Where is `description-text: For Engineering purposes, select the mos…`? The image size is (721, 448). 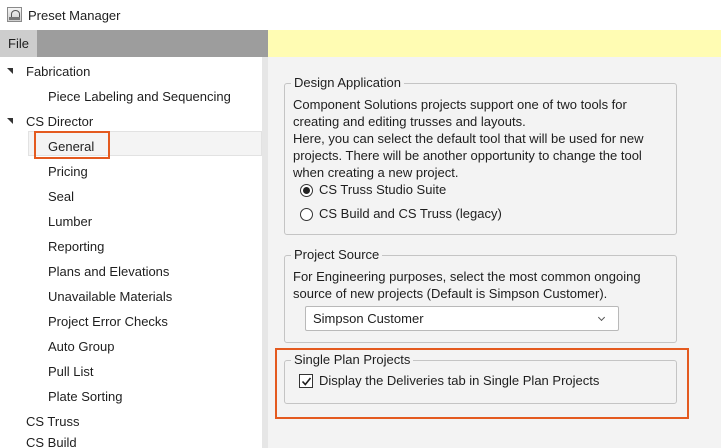 description-text: For Engineering purposes, select the mos… is located at coordinates (467, 276).